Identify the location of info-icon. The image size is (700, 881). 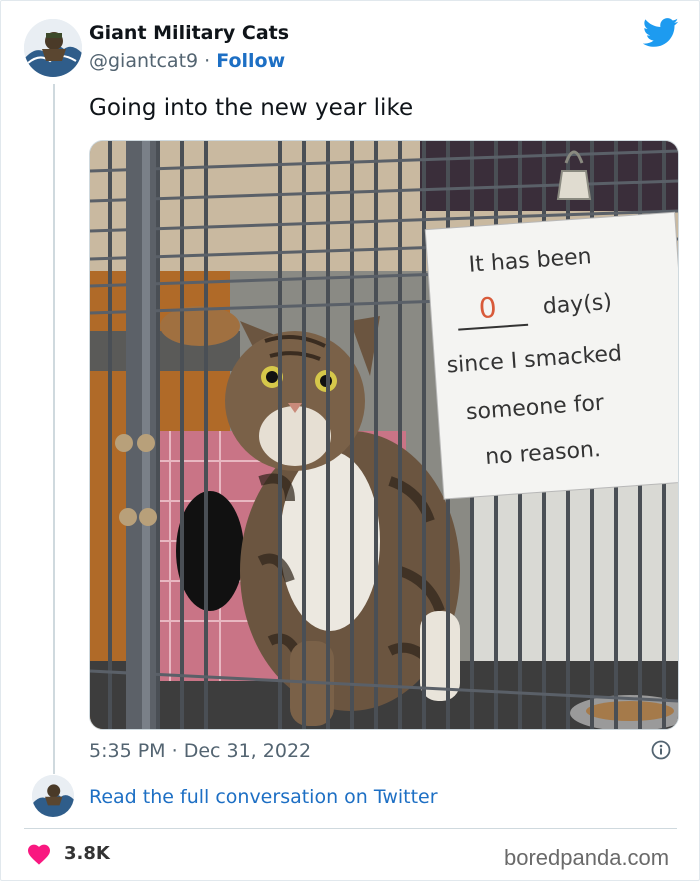
(661, 750).